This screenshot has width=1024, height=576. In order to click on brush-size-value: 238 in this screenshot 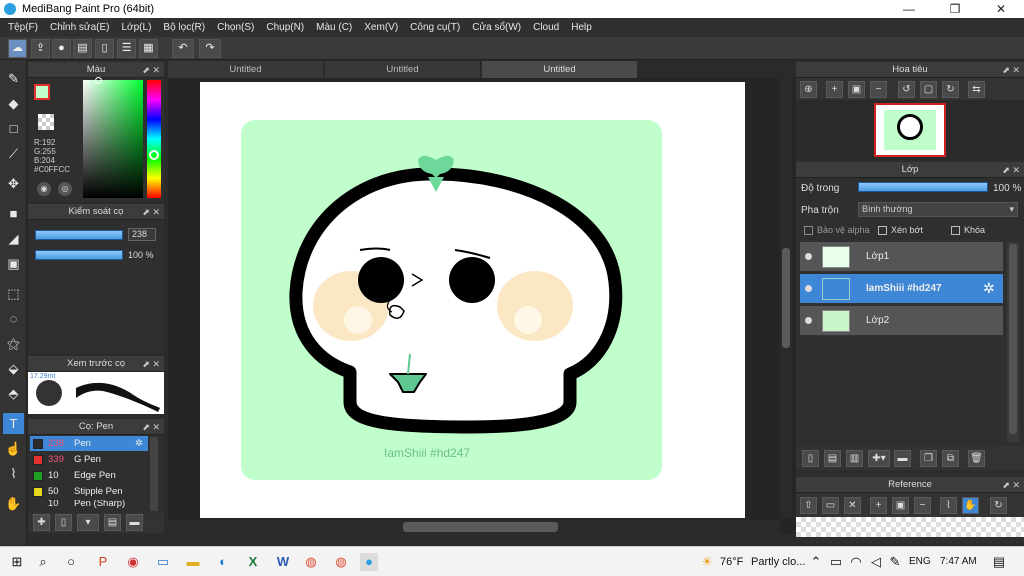, I will do `click(142, 234)`.